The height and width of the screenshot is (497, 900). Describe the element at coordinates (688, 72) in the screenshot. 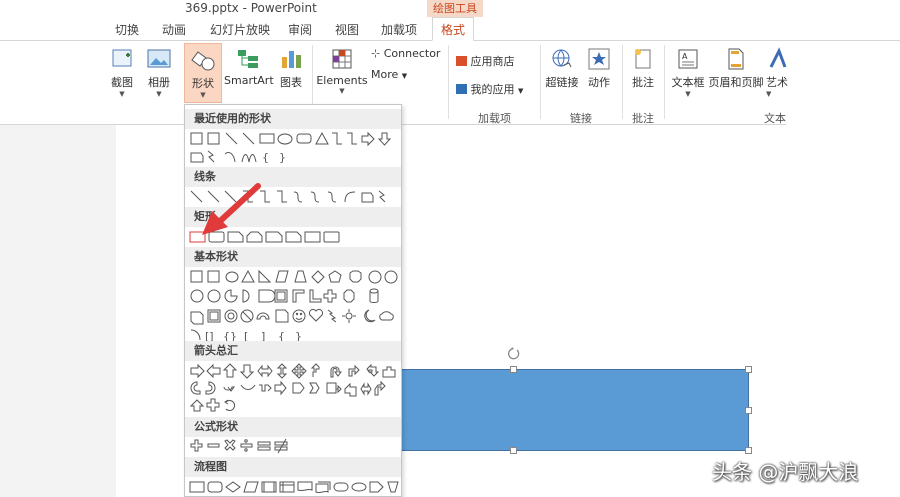

I see `textbox-button: A 文本框 ▼` at that location.